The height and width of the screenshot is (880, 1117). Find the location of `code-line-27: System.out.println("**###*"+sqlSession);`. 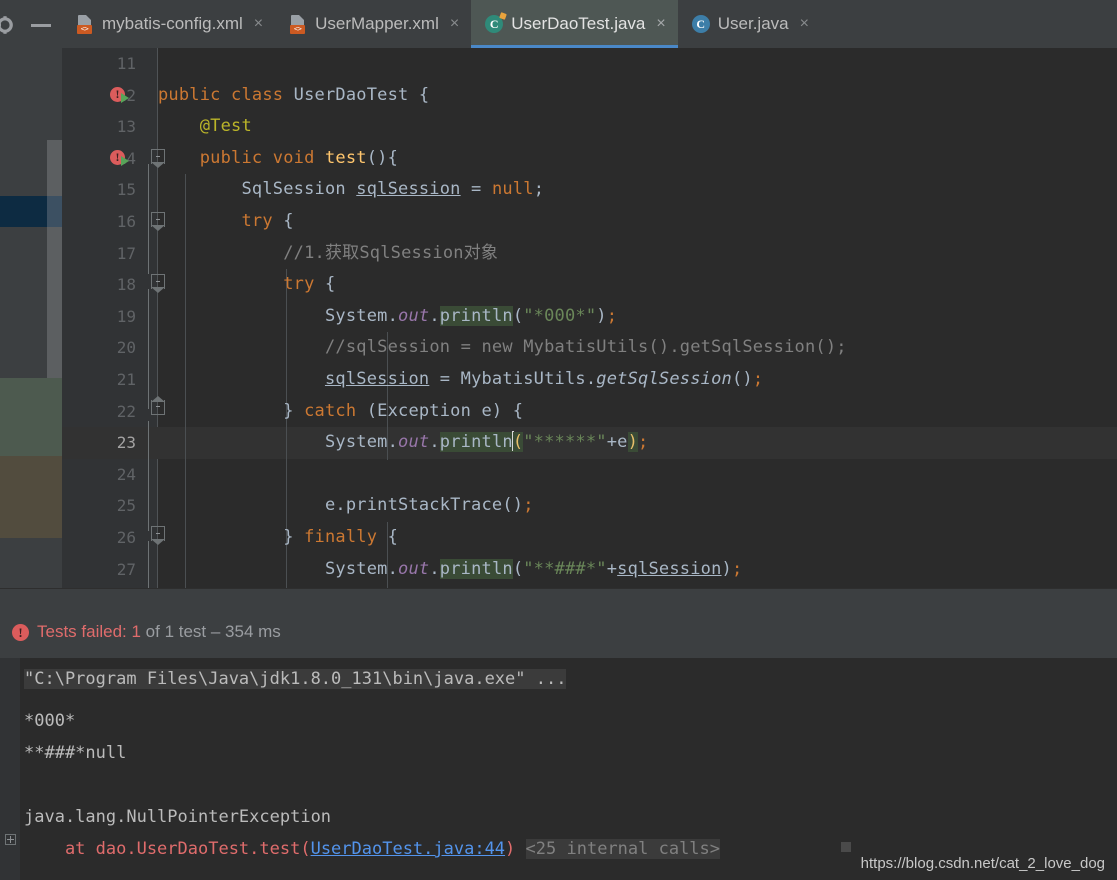

code-line-27: System.out.println("**###*"+sqlSession); is located at coordinates (450, 568).